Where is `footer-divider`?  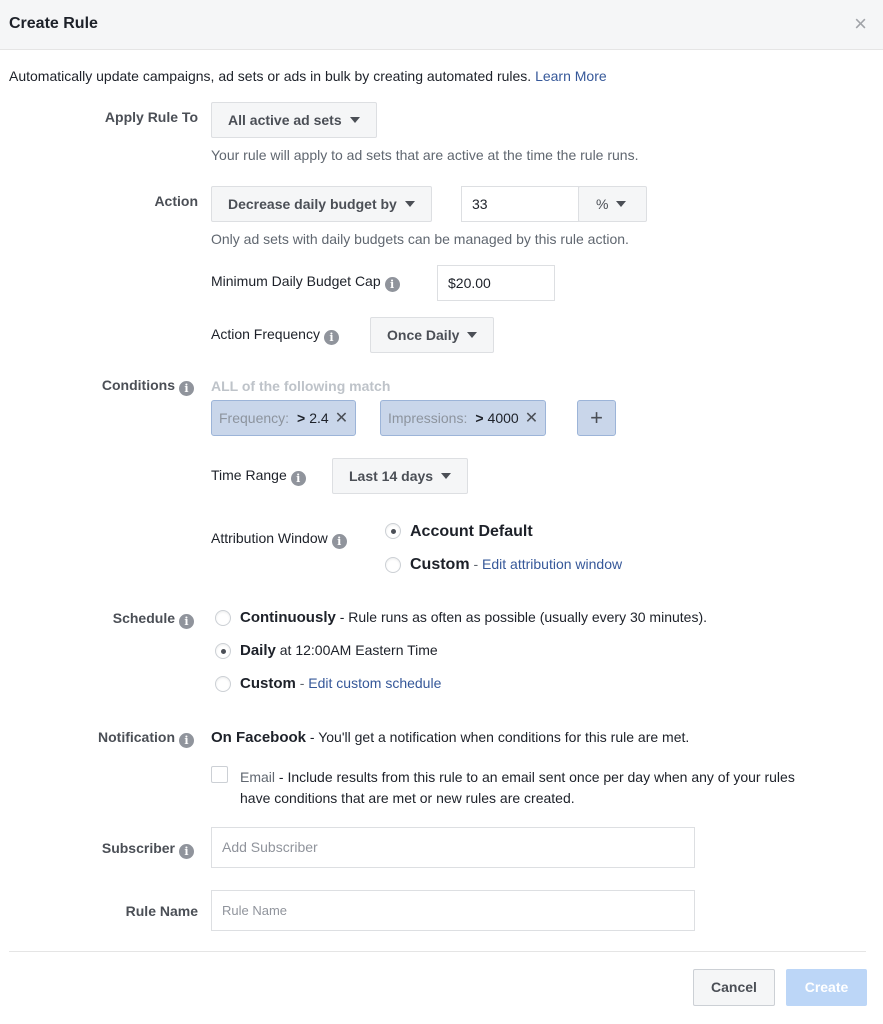
footer-divider is located at coordinates (437, 951).